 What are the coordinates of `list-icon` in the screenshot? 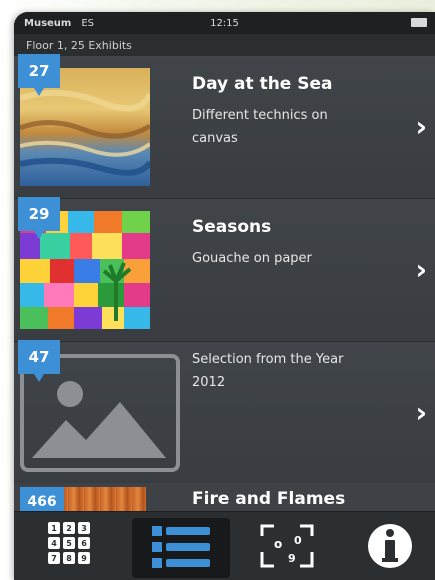 It's located at (181, 547).